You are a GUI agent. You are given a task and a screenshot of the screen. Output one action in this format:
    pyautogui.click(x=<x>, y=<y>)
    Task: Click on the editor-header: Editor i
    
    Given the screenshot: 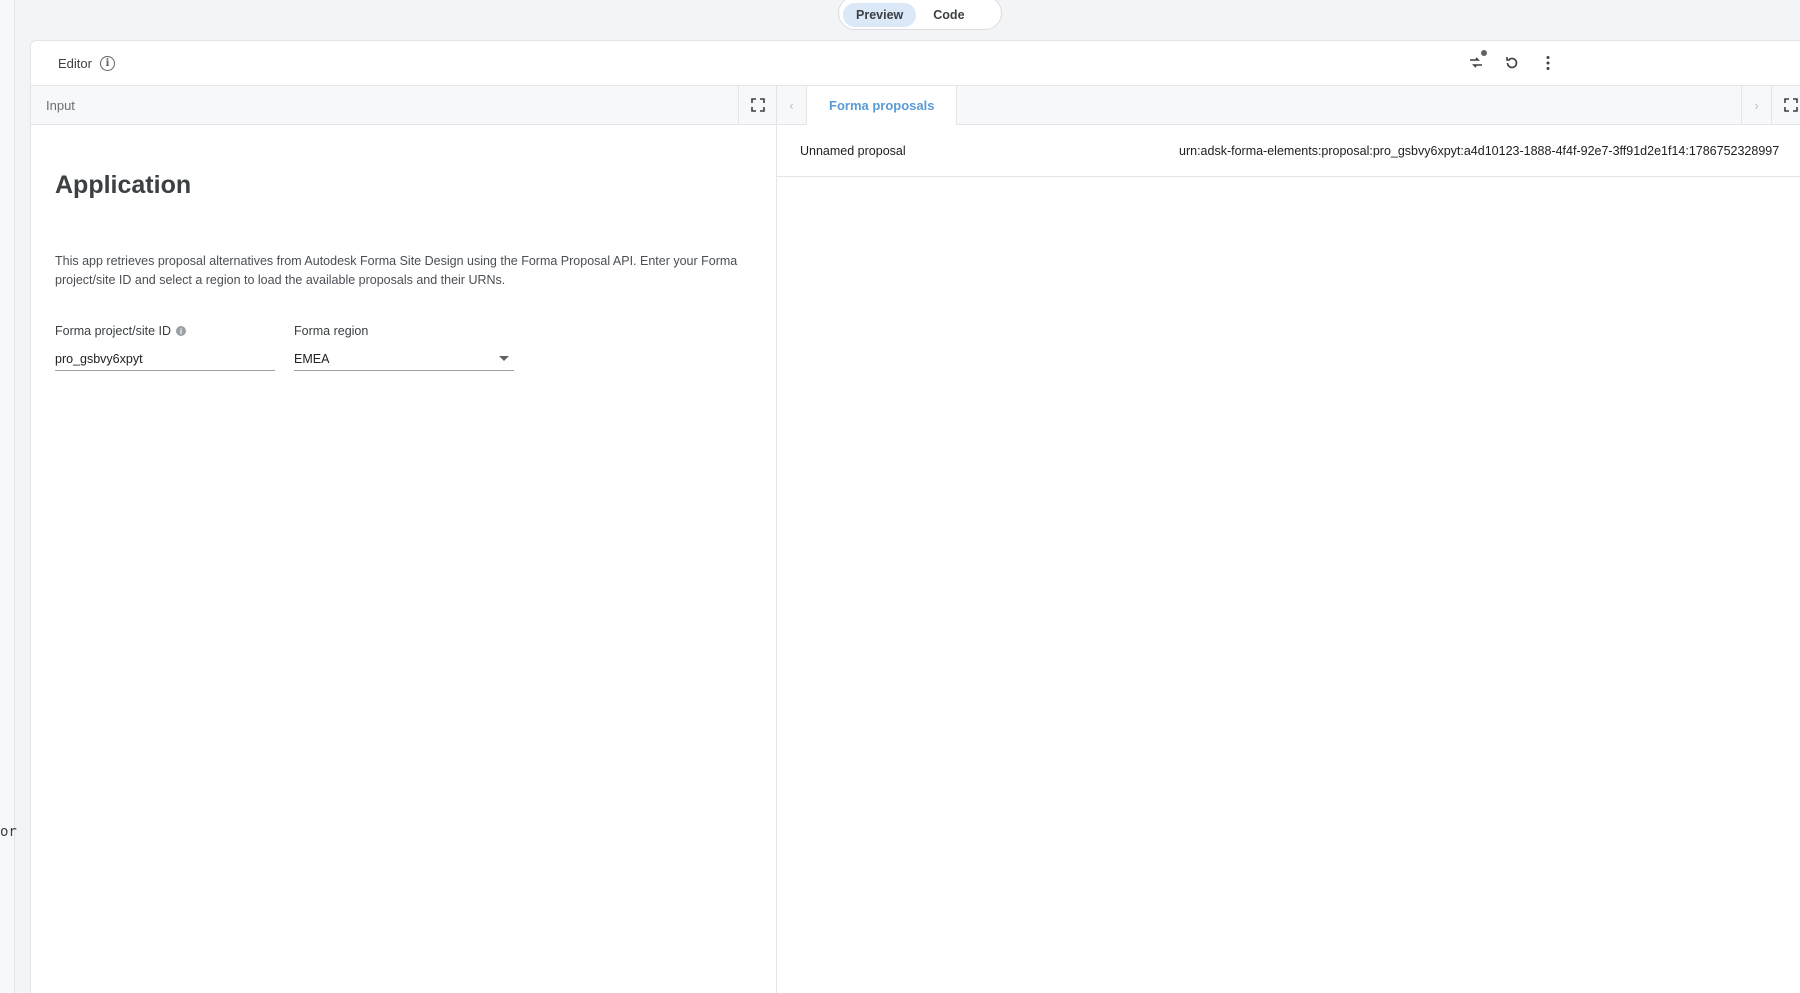 What is the action you would take?
    pyautogui.click(x=915, y=63)
    